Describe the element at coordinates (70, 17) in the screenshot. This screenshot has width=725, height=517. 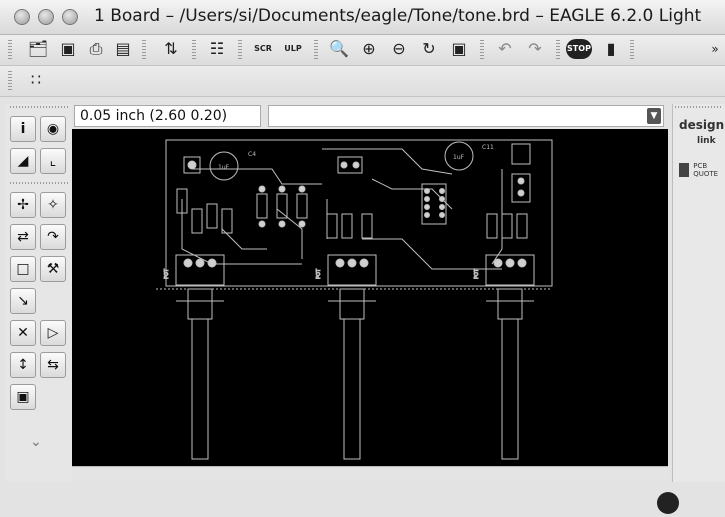
I see `zoom-window-button` at that location.